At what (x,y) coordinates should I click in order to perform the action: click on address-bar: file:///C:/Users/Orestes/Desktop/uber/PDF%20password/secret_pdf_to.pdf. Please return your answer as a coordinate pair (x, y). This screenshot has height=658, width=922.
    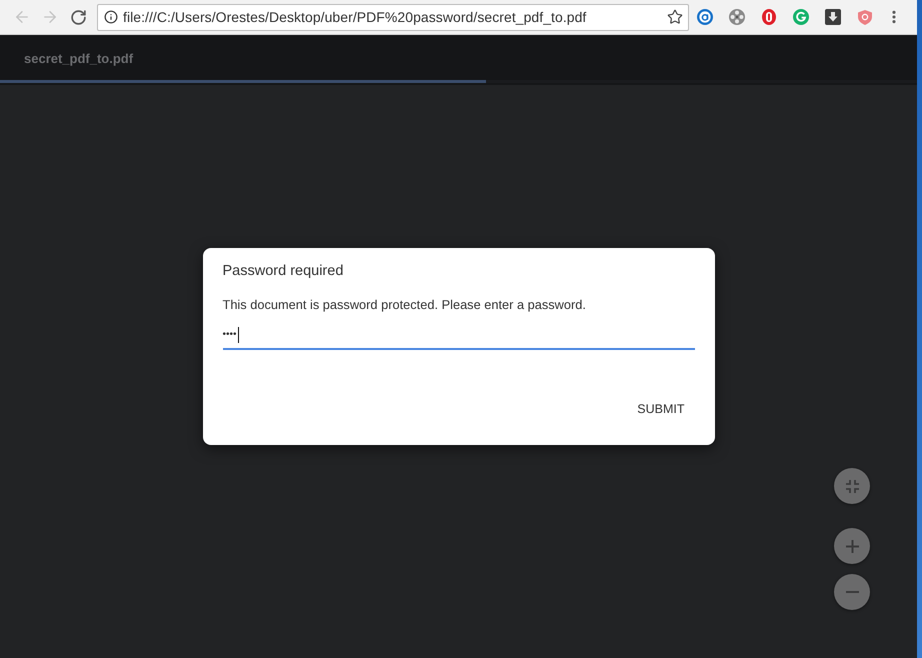
    Looking at the image, I should click on (393, 17).